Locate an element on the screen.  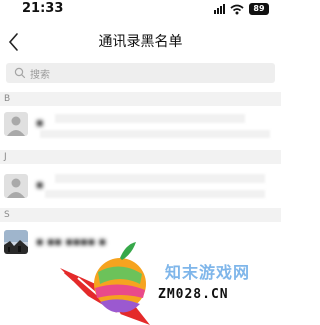
page-title: 通讯录黑名单 is located at coordinates (140, 42).